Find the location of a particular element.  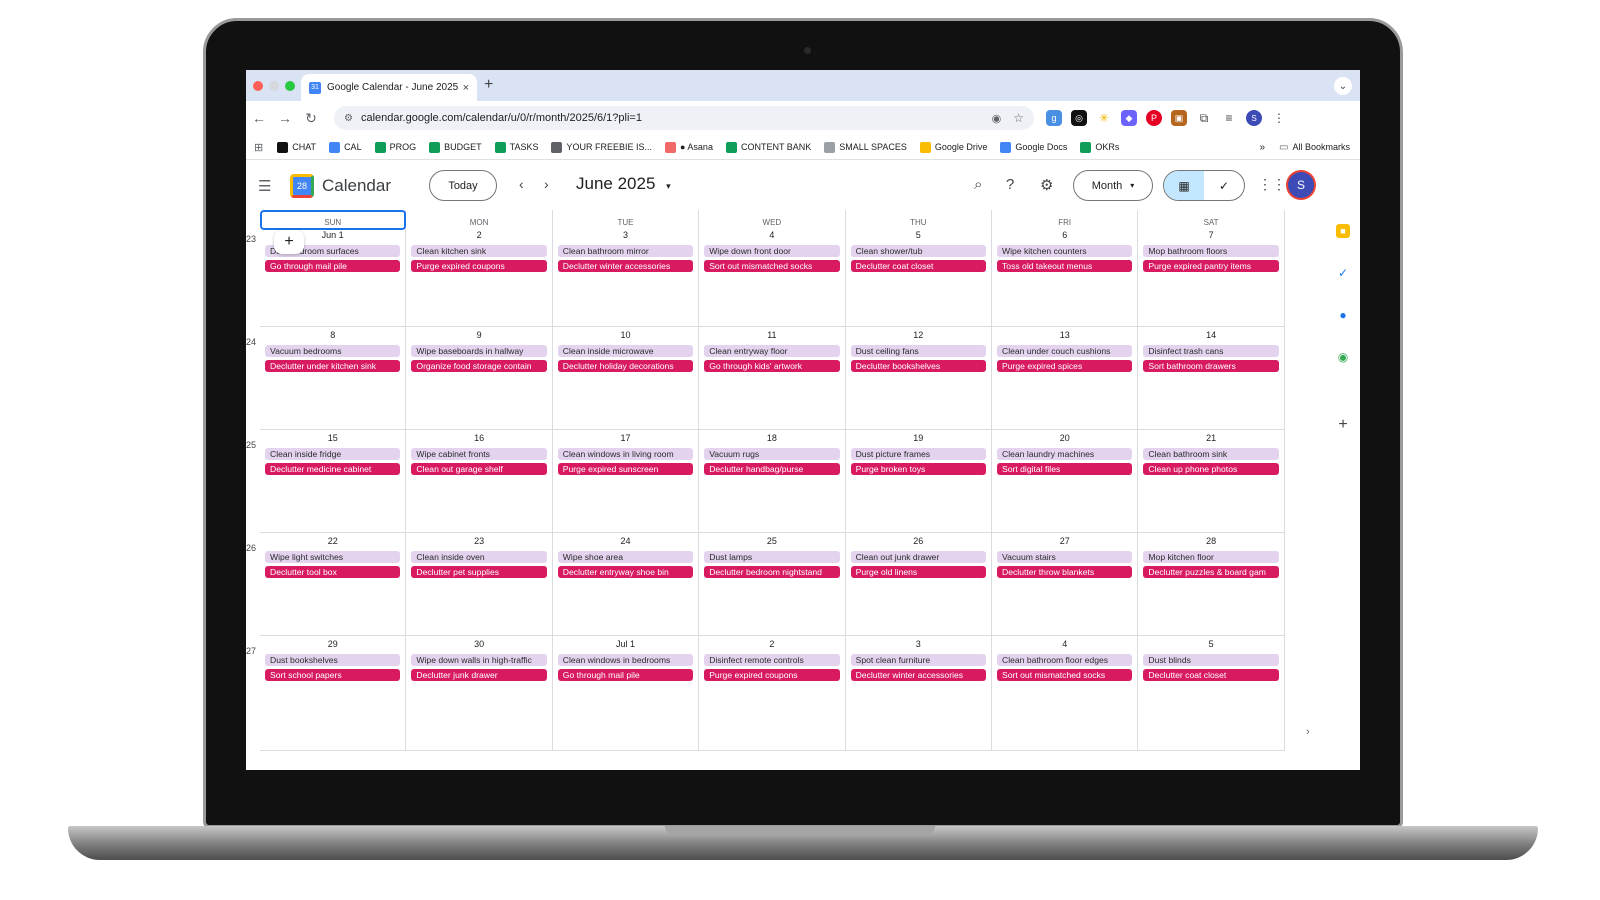

reload-icon: ↻ is located at coordinates (311, 118).